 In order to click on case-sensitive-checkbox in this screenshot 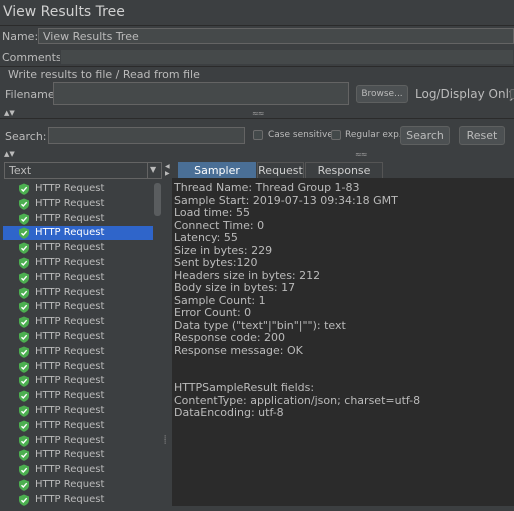, I will do `click(258, 135)`.